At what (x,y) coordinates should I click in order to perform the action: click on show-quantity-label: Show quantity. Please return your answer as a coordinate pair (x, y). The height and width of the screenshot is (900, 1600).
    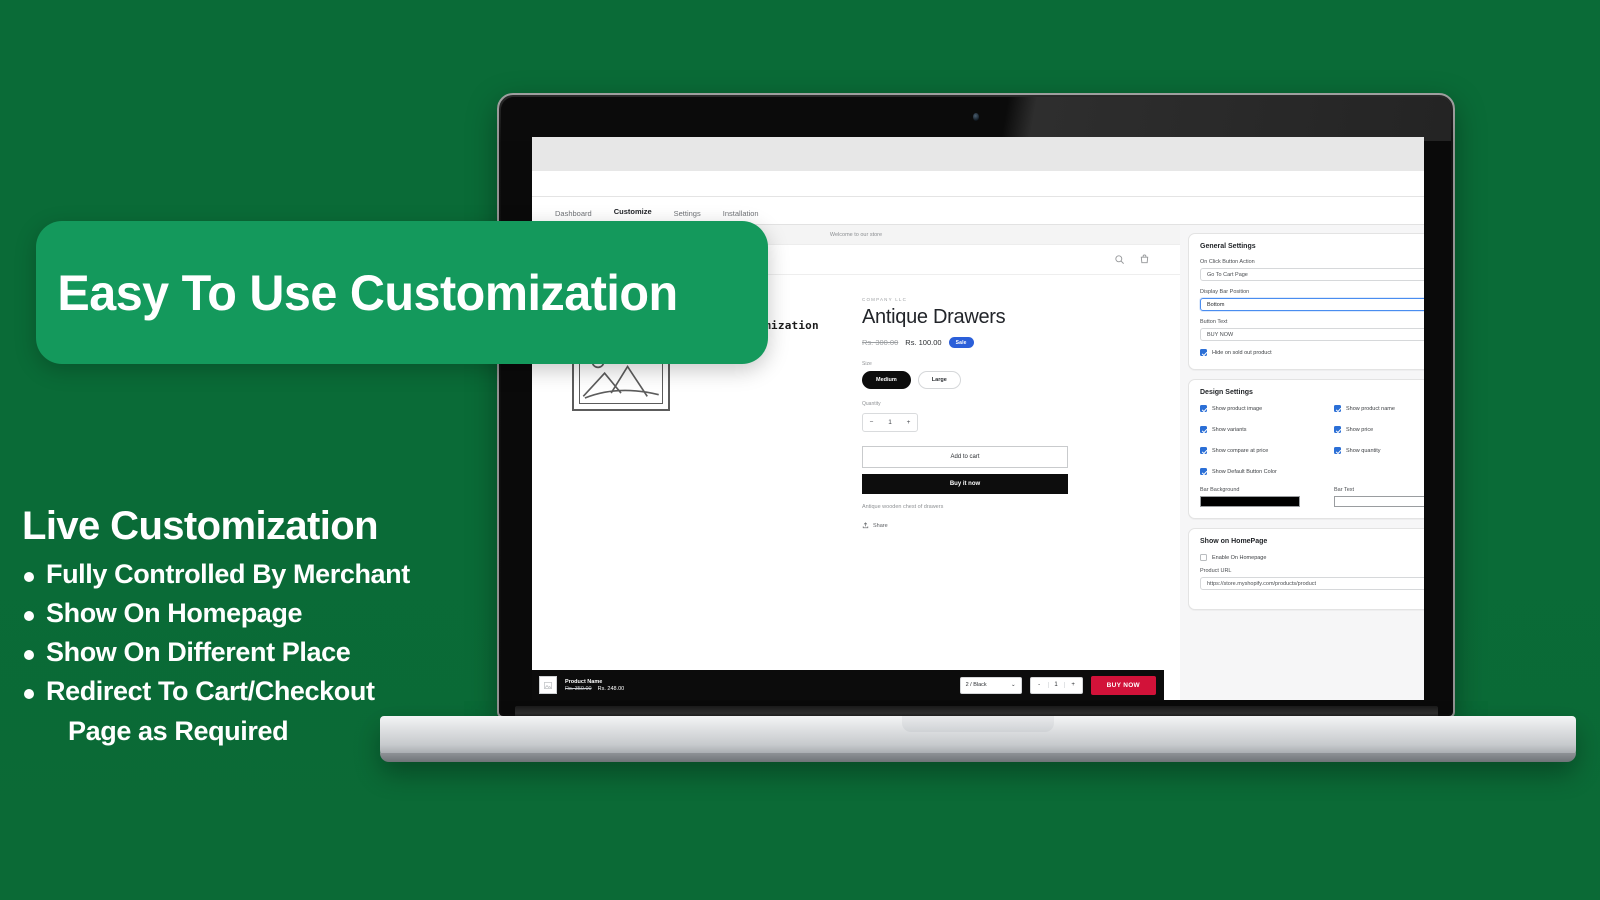
    Looking at the image, I should click on (1363, 450).